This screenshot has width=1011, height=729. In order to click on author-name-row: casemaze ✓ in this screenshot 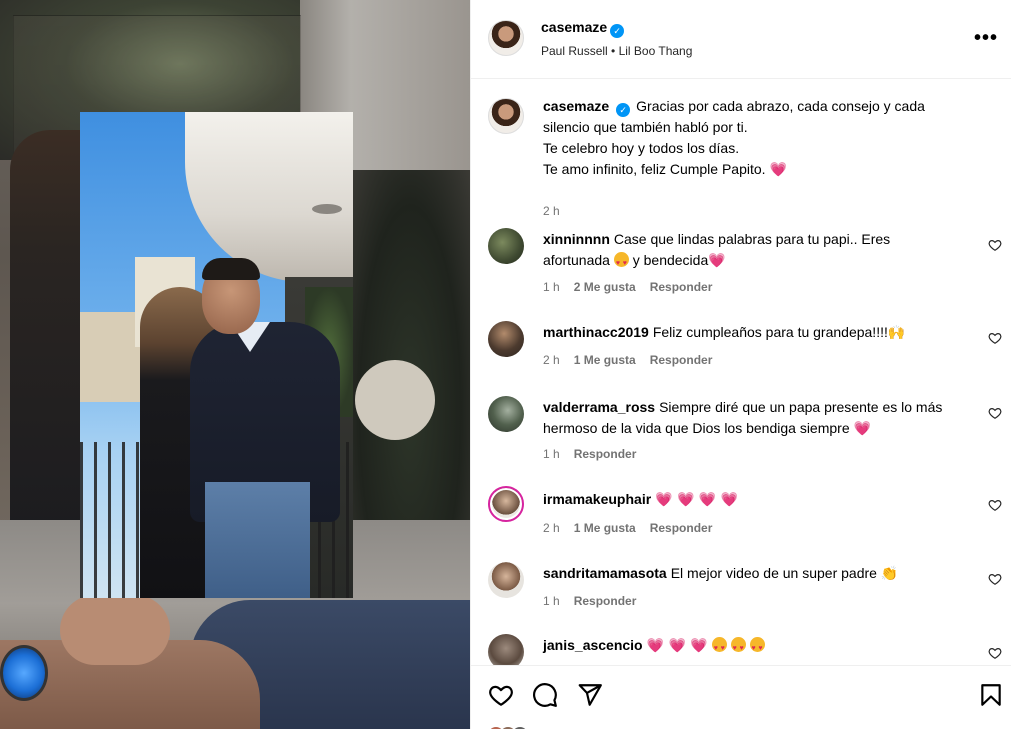, I will do `click(583, 28)`.